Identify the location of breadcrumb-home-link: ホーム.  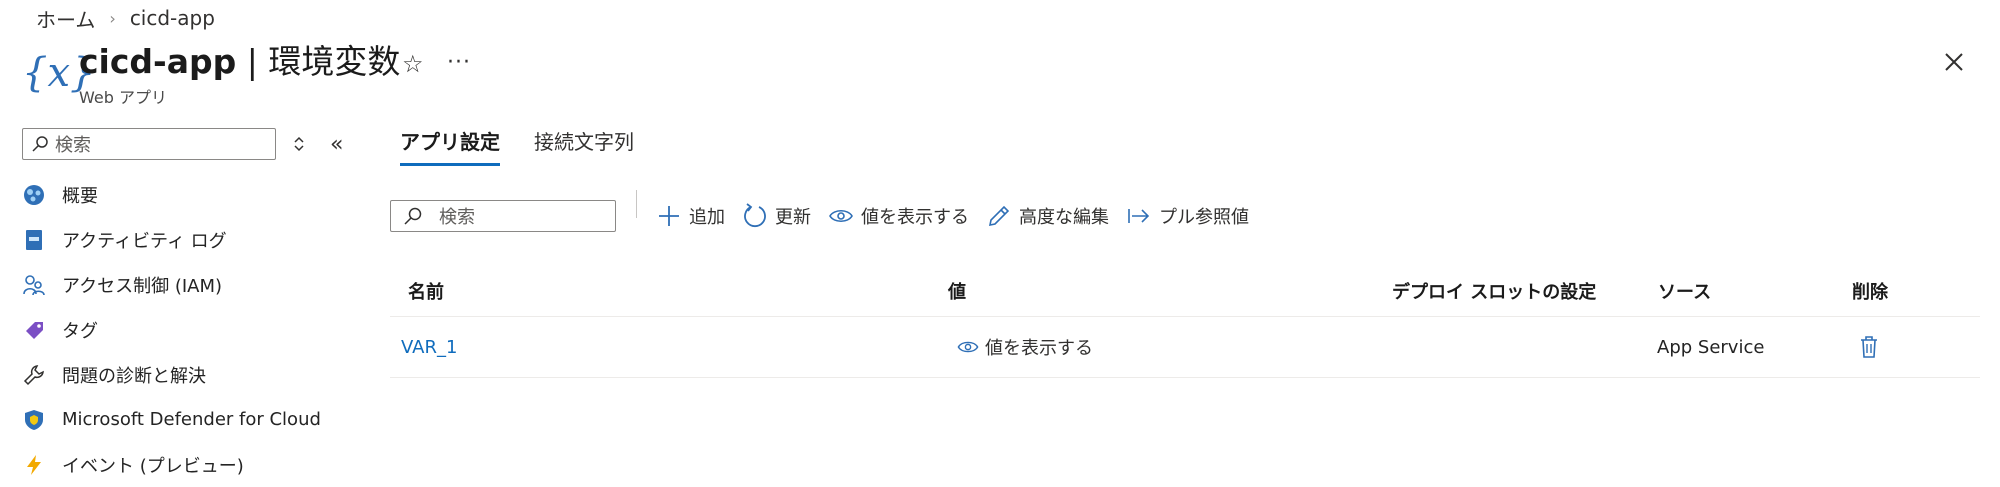
(65, 18).